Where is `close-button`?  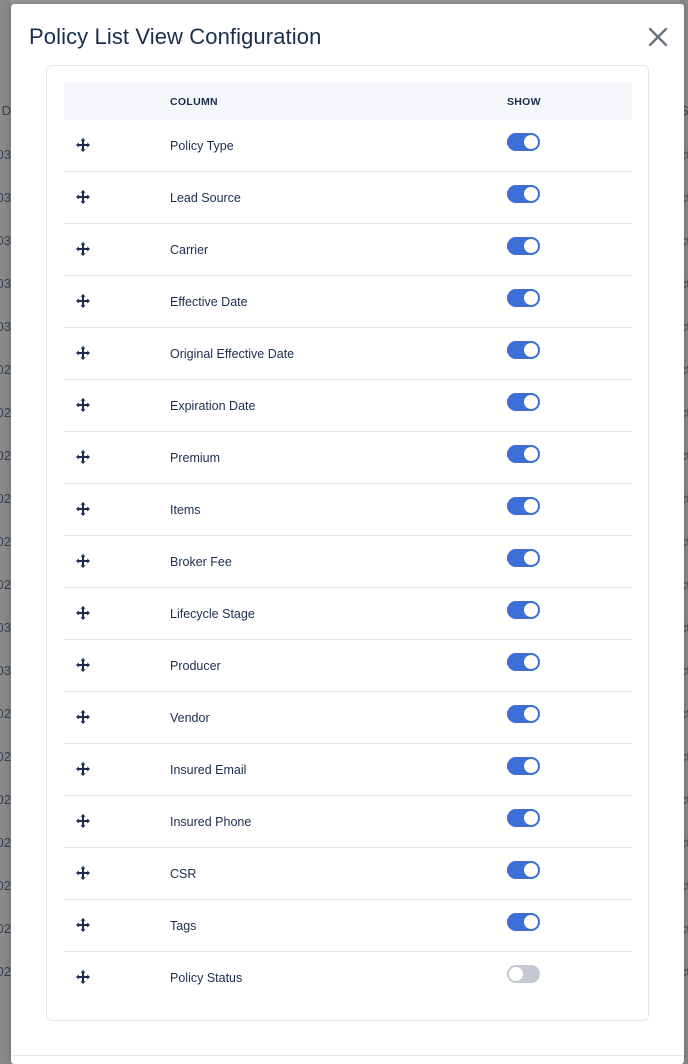 close-button is located at coordinates (658, 37).